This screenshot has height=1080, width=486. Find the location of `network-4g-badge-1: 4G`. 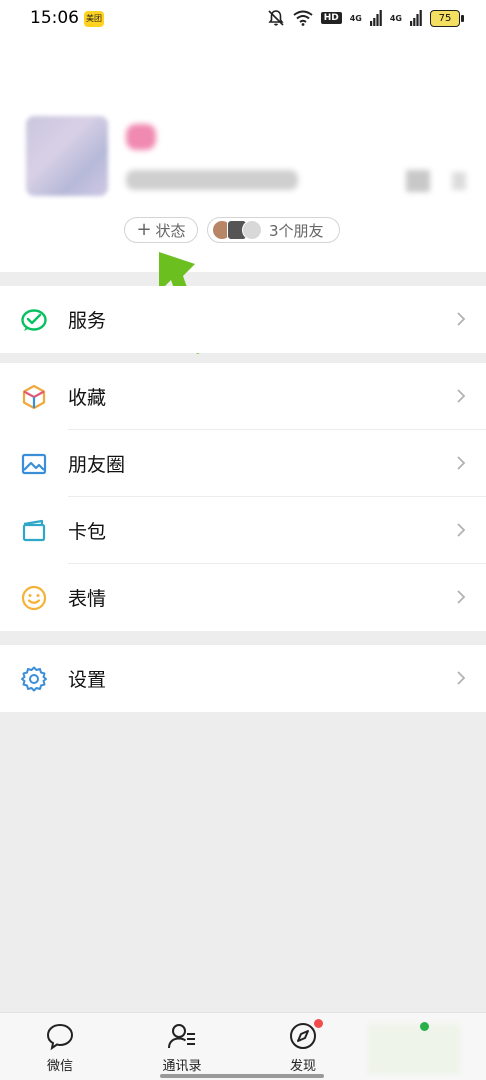

network-4g-badge-1: 4G is located at coordinates (355, 18).